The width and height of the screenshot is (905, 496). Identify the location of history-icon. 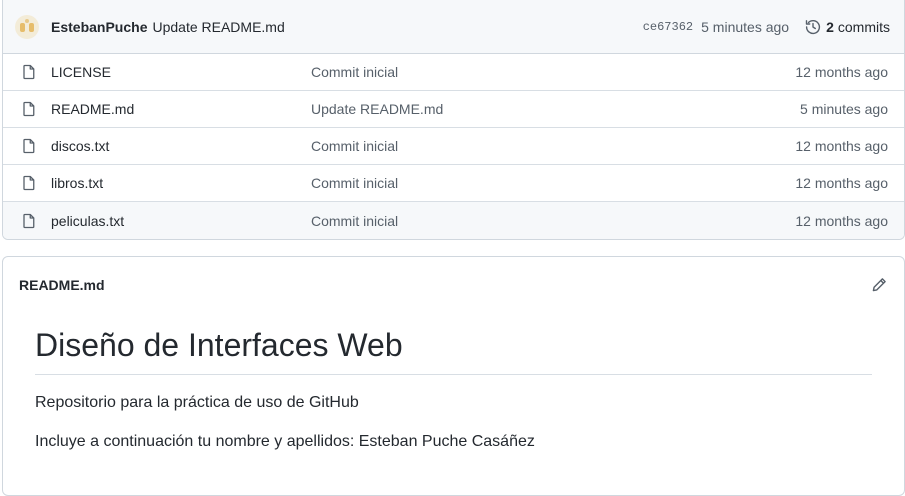
(813, 26).